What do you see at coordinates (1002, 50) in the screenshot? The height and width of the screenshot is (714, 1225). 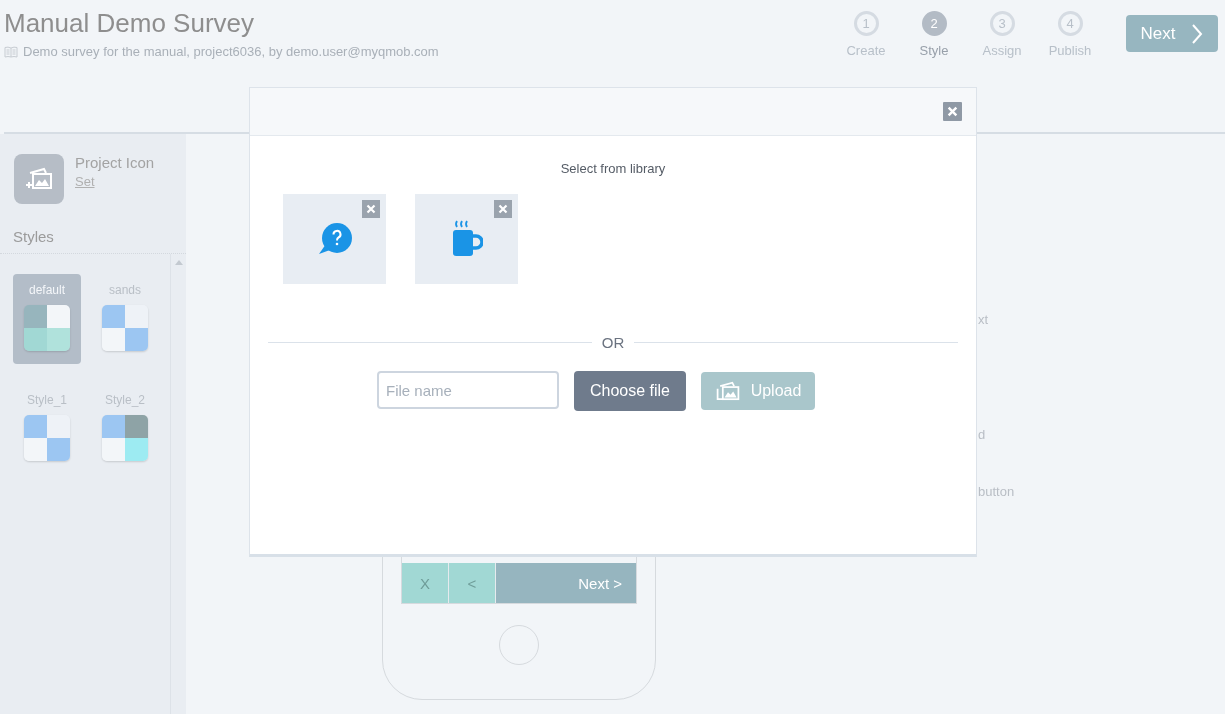 I see `step-label: Assign` at bounding box center [1002, 50].